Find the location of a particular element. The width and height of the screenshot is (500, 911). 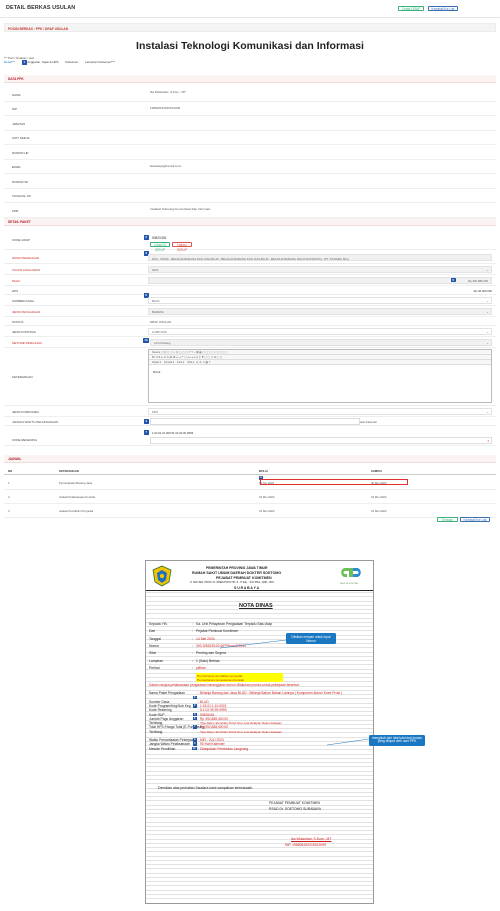

annotation-arrow is located at coordinates (348, 742).